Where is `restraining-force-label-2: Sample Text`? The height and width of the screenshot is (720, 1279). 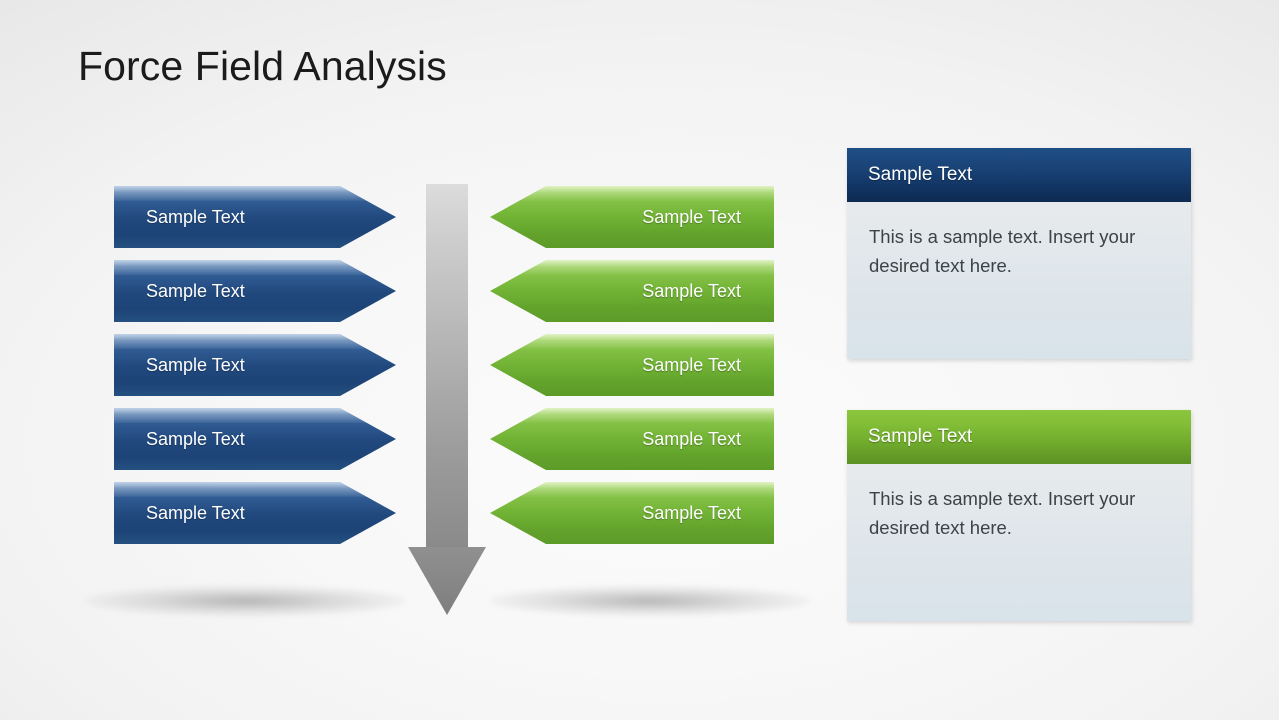 restraining-force-label-2: Sample Text is located at coordinates (691, 290).